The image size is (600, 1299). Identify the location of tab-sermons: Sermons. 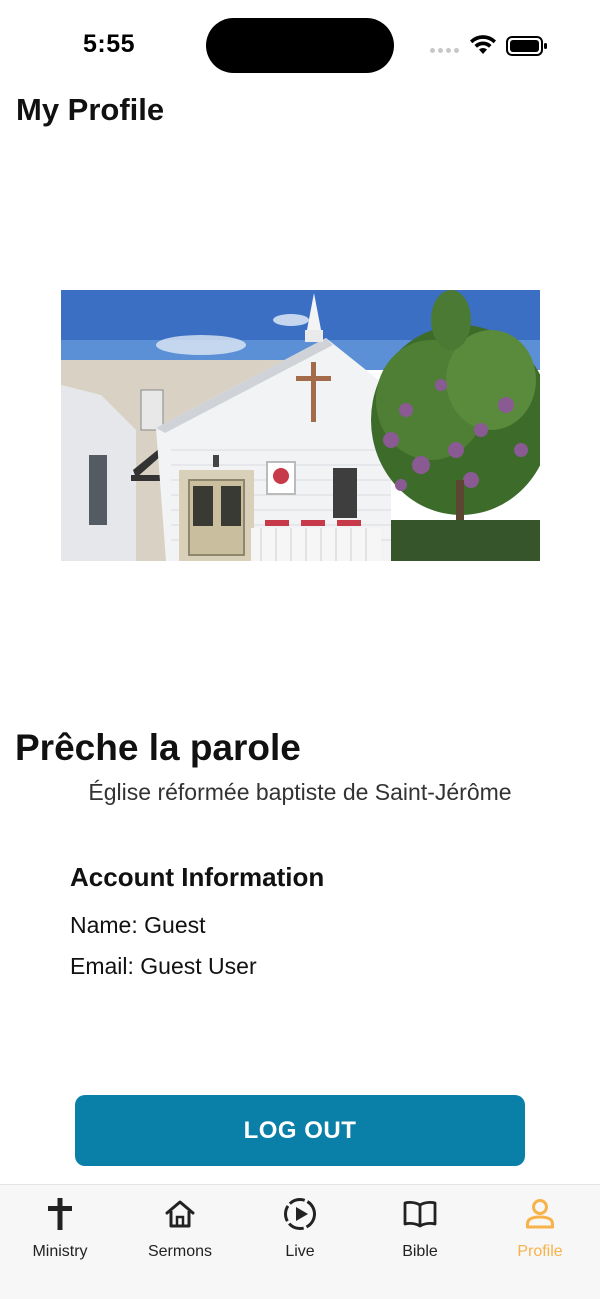
(180, 1242).